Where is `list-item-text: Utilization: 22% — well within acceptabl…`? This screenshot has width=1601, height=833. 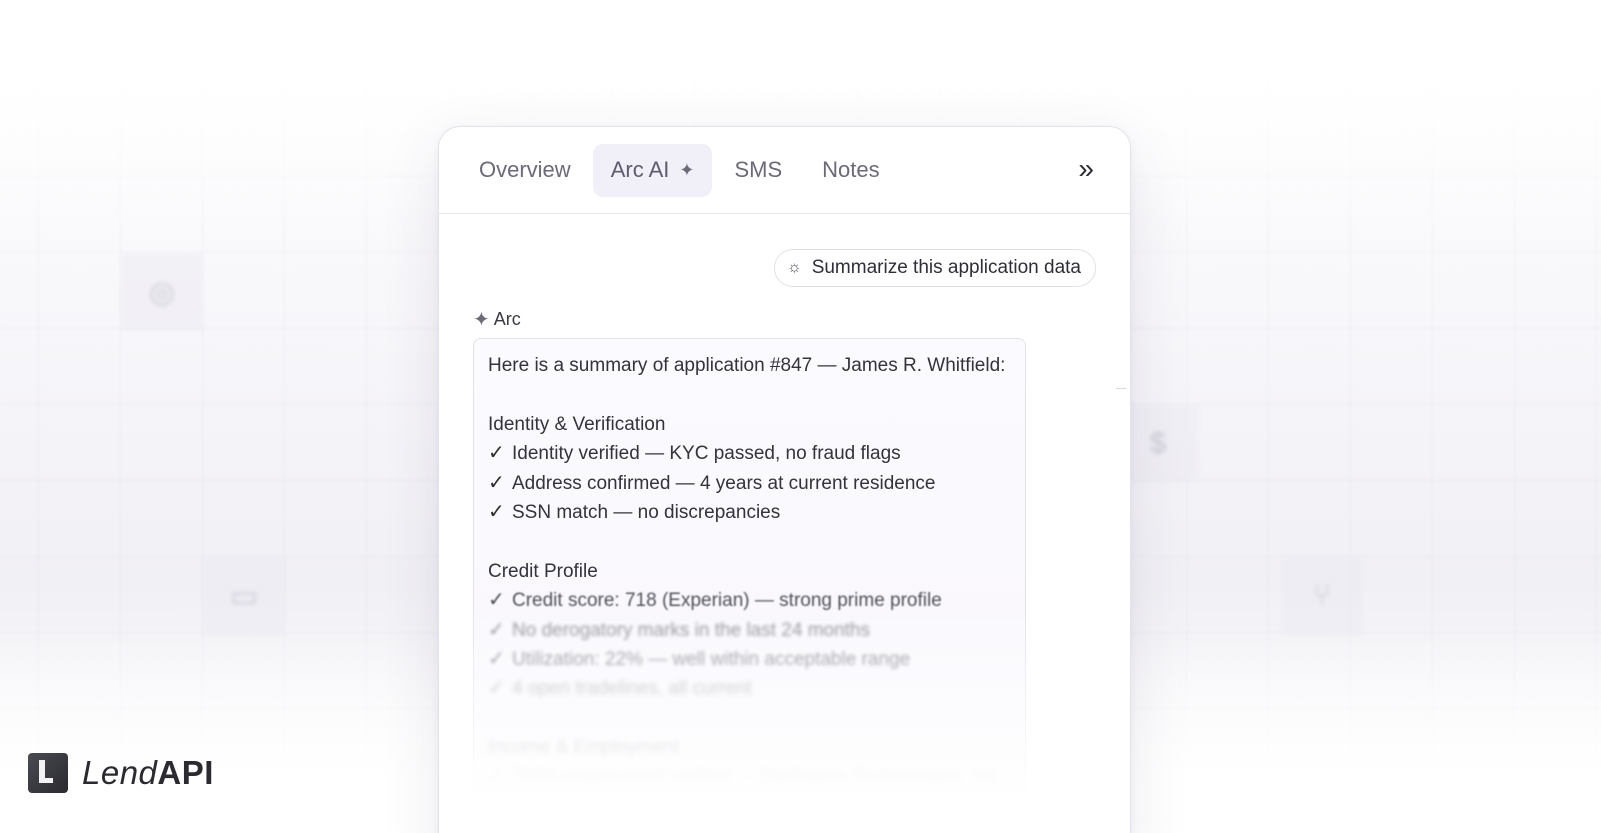 list-item-text: Utilization: 22% — well within acceptabl… is located at coordinates (711, 660).